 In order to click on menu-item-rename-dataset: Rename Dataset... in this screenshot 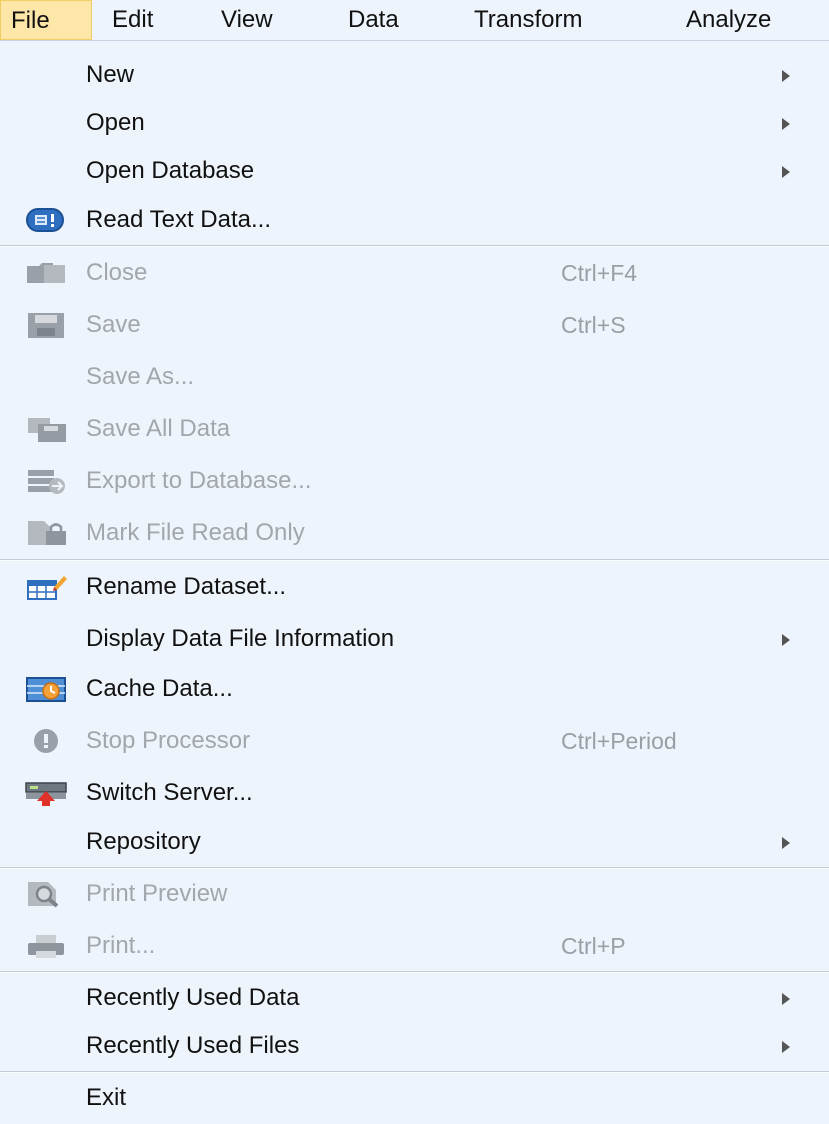, I will do `click(414, 587)`.